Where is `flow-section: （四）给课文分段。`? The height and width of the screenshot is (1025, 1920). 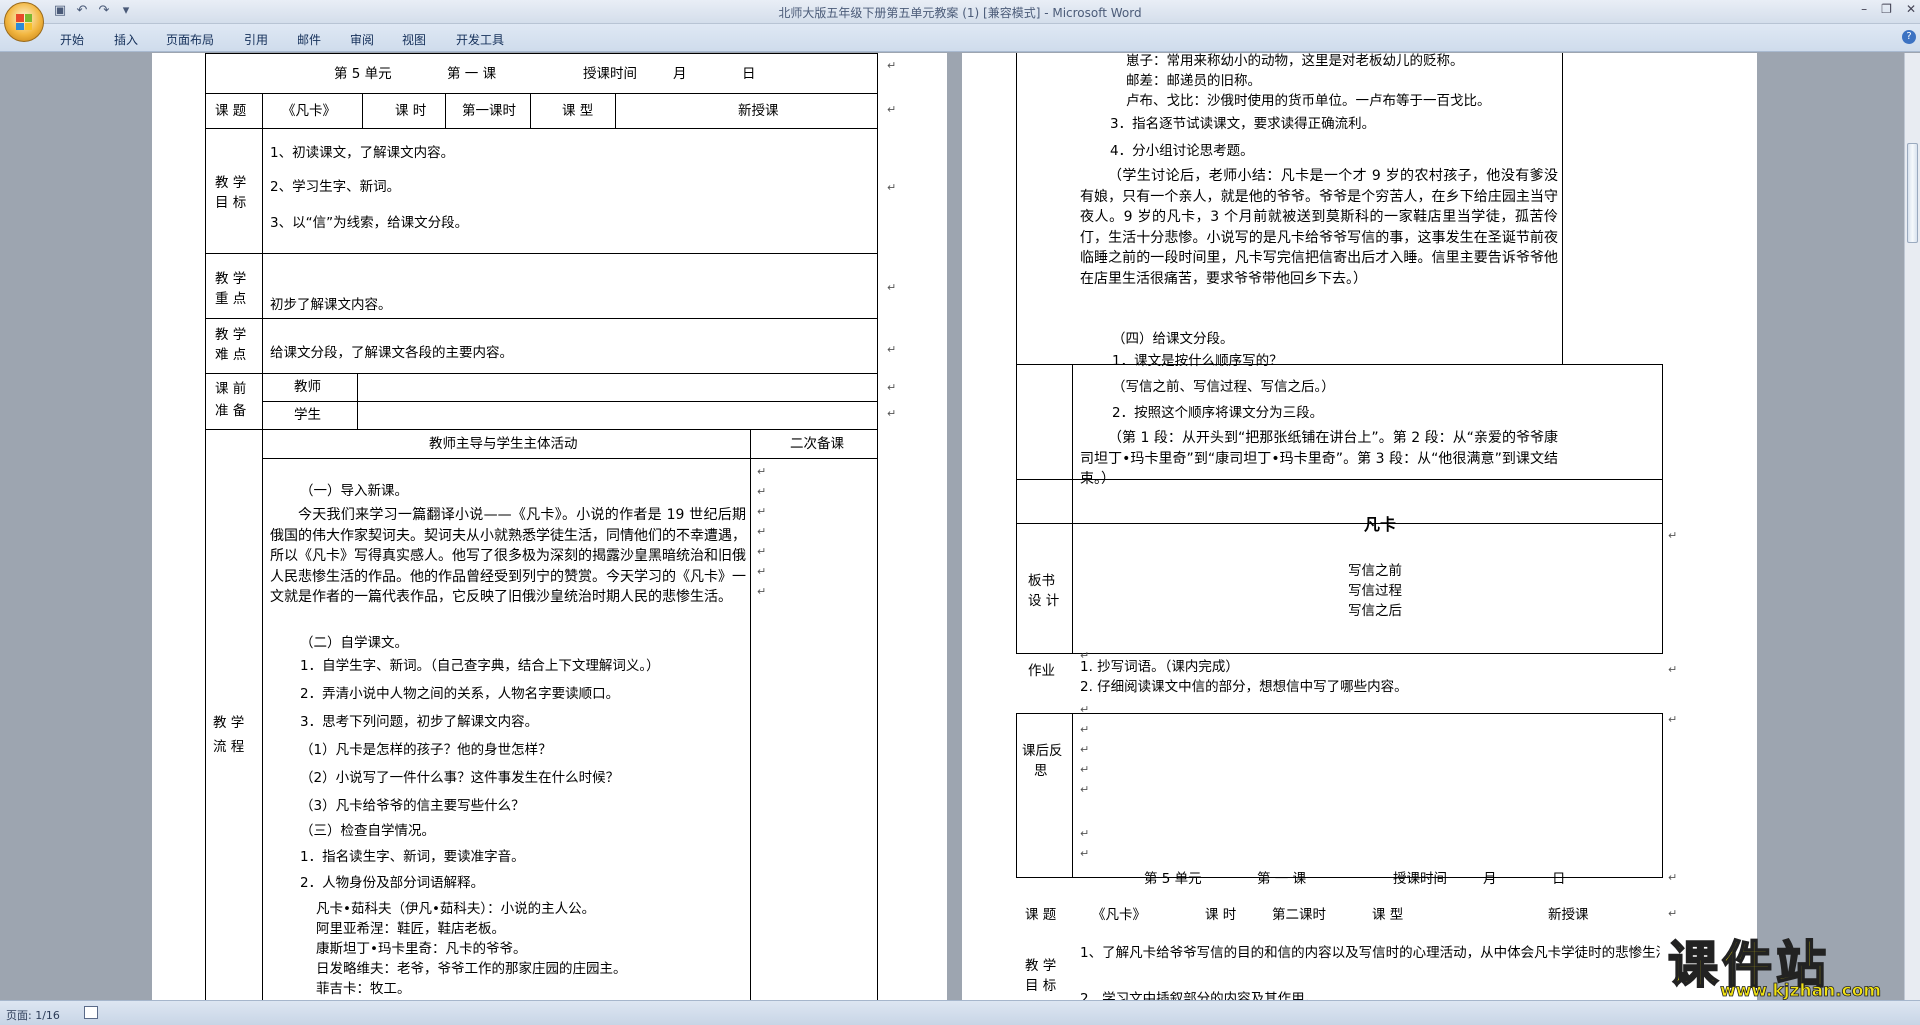
flow-section: （四）给课文分段。 is located at coordinates (1173, 339).